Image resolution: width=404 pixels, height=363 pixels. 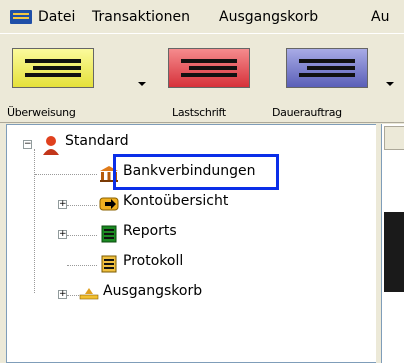 I want to click on detail-pane-header, so click(x=394, y=138).